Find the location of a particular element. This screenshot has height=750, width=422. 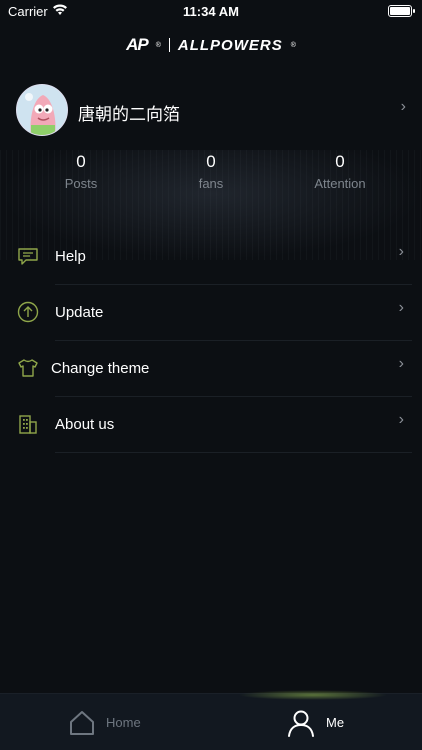

tab-label: Home is located at coordinates (123, 722).